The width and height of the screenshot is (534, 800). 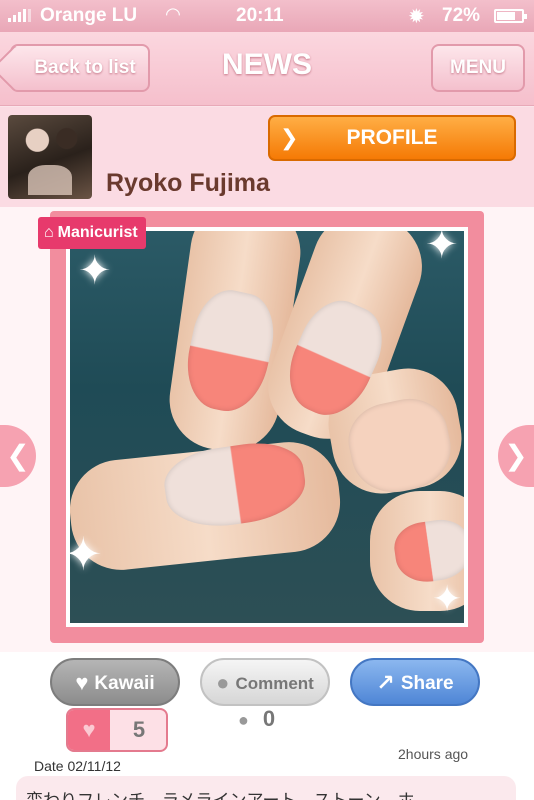 I want to click on activity-spinner-icon: ✹, so click(x=416, y=17).